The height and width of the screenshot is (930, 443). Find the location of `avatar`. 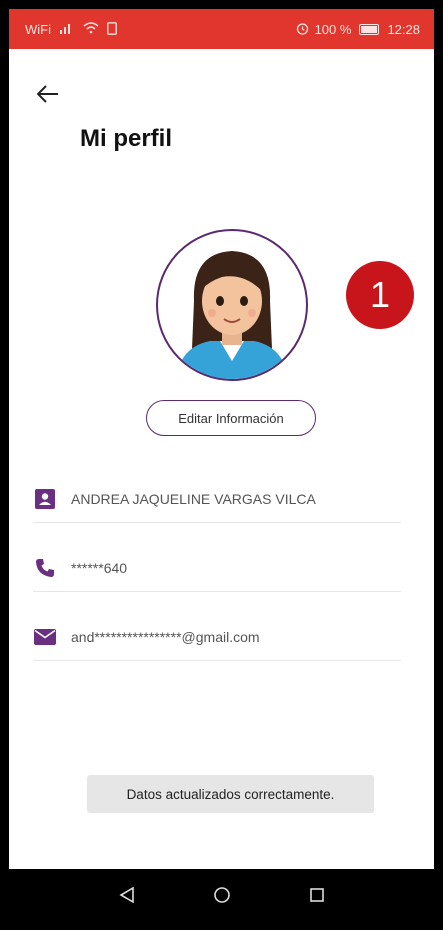

avatar is located at coordinates (232, 305).